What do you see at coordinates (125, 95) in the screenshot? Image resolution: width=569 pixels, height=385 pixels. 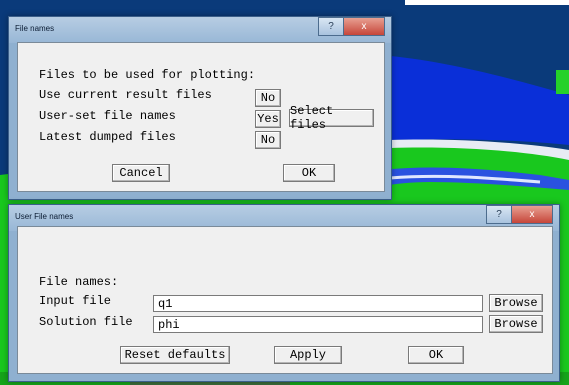 I see `use-current-label: Use current result files` at bounding box center [125, 95].